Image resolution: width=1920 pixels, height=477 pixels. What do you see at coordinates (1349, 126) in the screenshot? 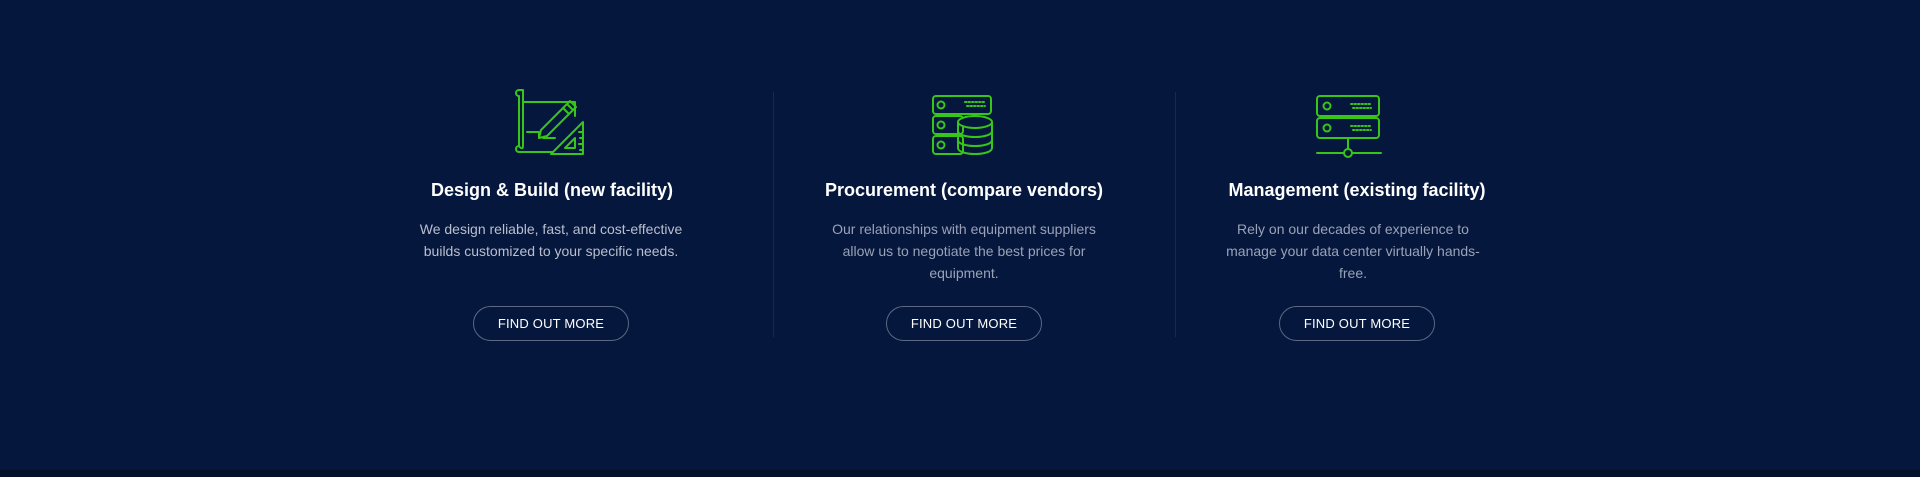
I see `server-network-icon` at bounding box center [1349, 126].